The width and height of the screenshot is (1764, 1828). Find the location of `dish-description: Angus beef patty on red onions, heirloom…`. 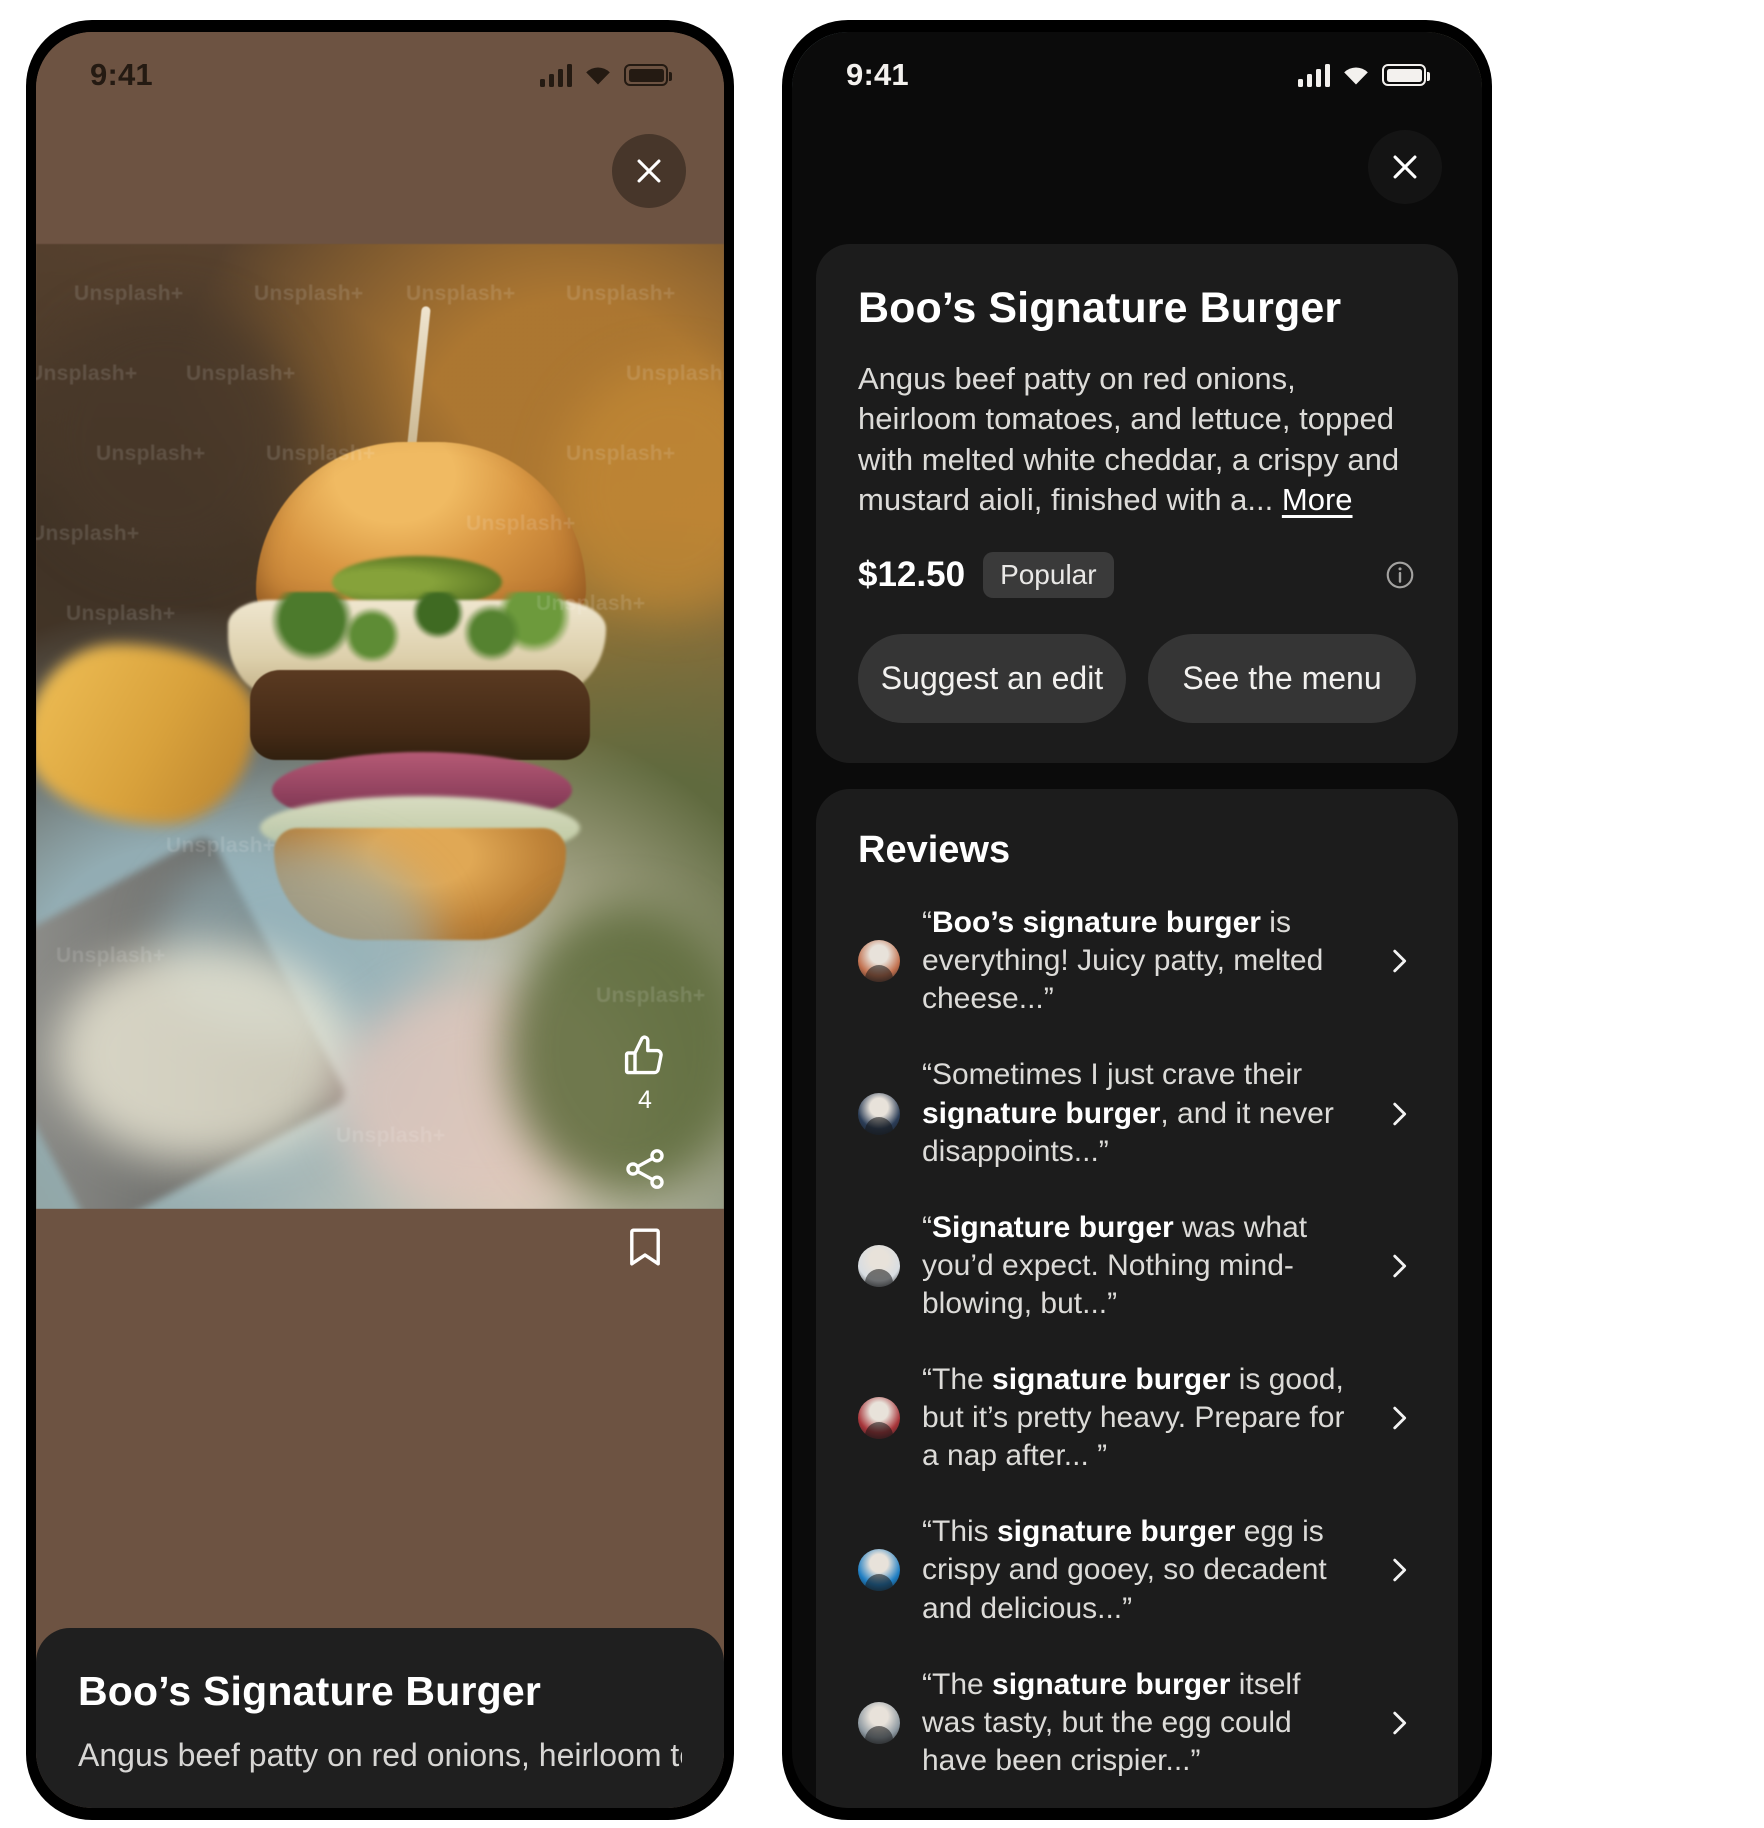

dish-description: Angus beef patty on red onions, heirloom… is located at coordinates (1137, 439).